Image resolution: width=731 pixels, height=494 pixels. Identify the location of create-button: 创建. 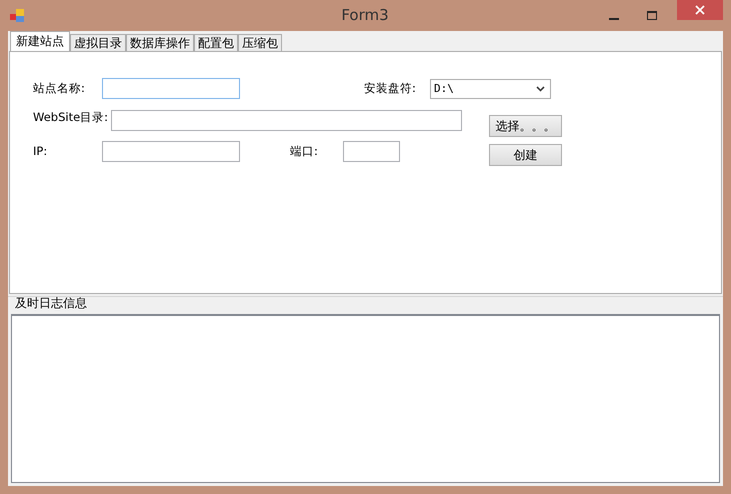
(525, 155).